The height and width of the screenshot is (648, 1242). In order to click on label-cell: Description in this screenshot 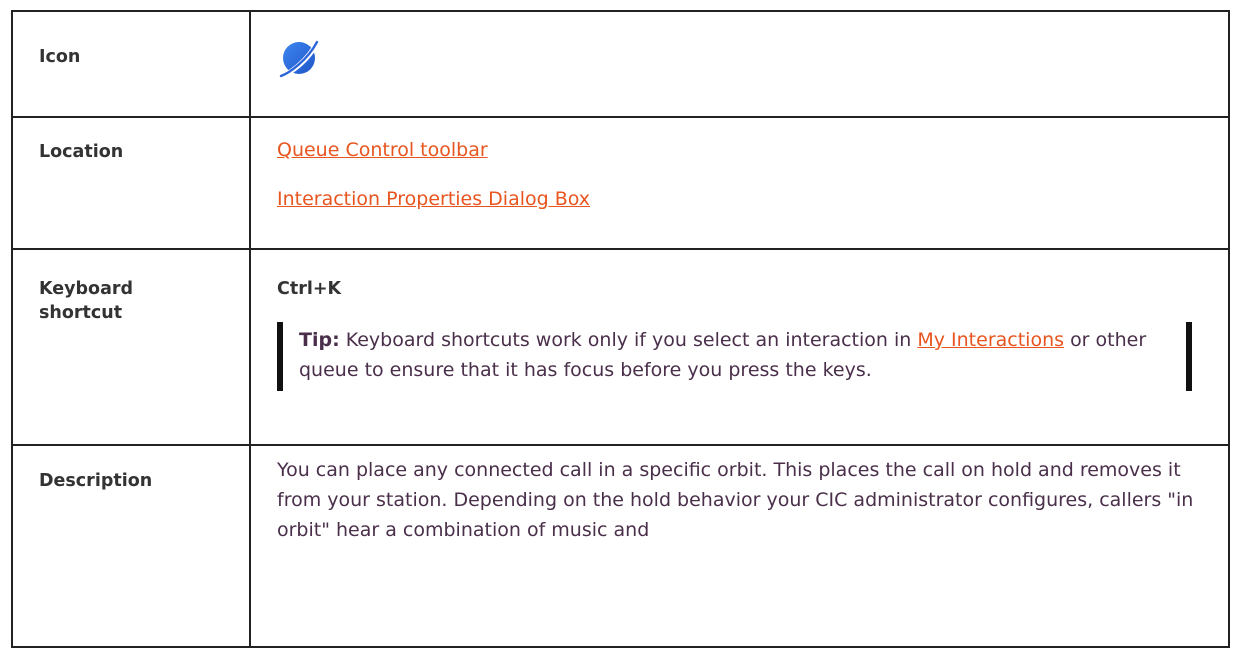, I will do `click(131, 546)`.